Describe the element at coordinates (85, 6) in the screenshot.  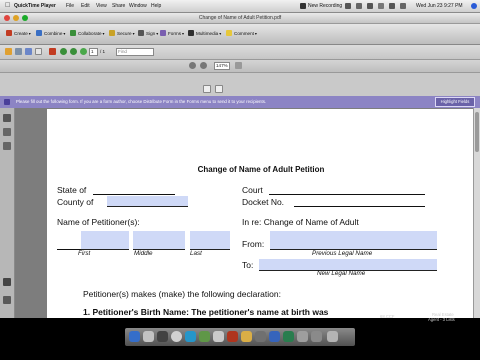
I see `menu-edit: Edit` at that location.